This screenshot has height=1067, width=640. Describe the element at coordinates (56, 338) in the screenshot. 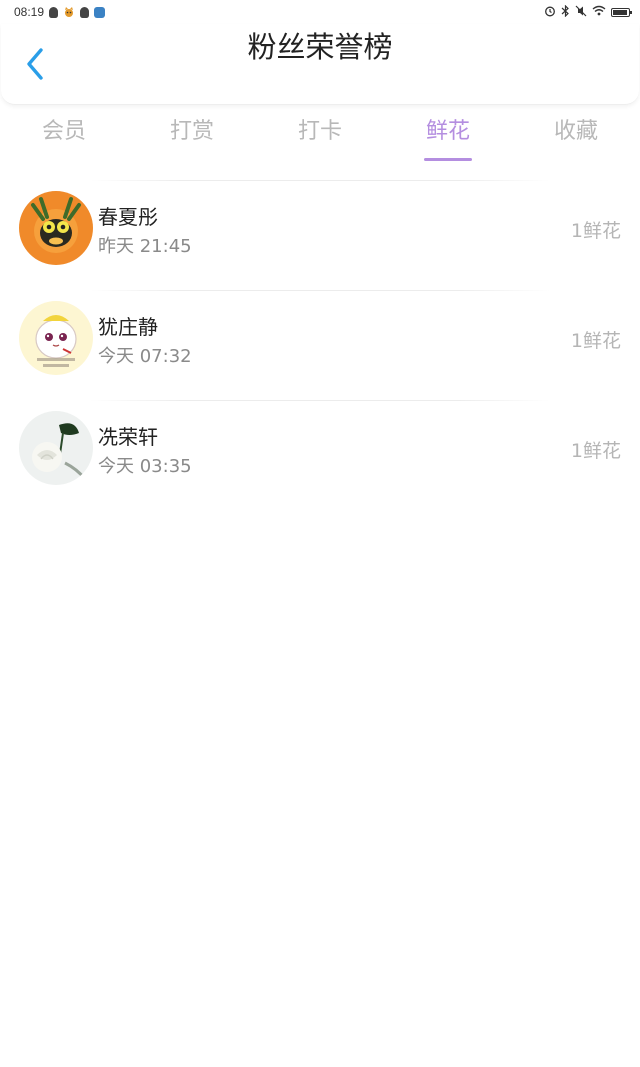

I see `cartoon-bun-avatar` at that location.